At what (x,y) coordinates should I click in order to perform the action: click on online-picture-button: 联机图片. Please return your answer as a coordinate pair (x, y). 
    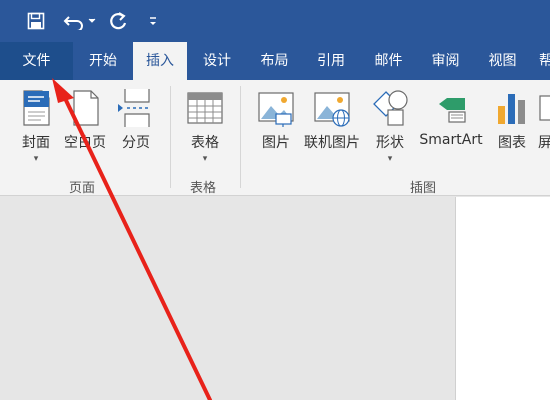
    Looking at the image, I should click on (332, 120).